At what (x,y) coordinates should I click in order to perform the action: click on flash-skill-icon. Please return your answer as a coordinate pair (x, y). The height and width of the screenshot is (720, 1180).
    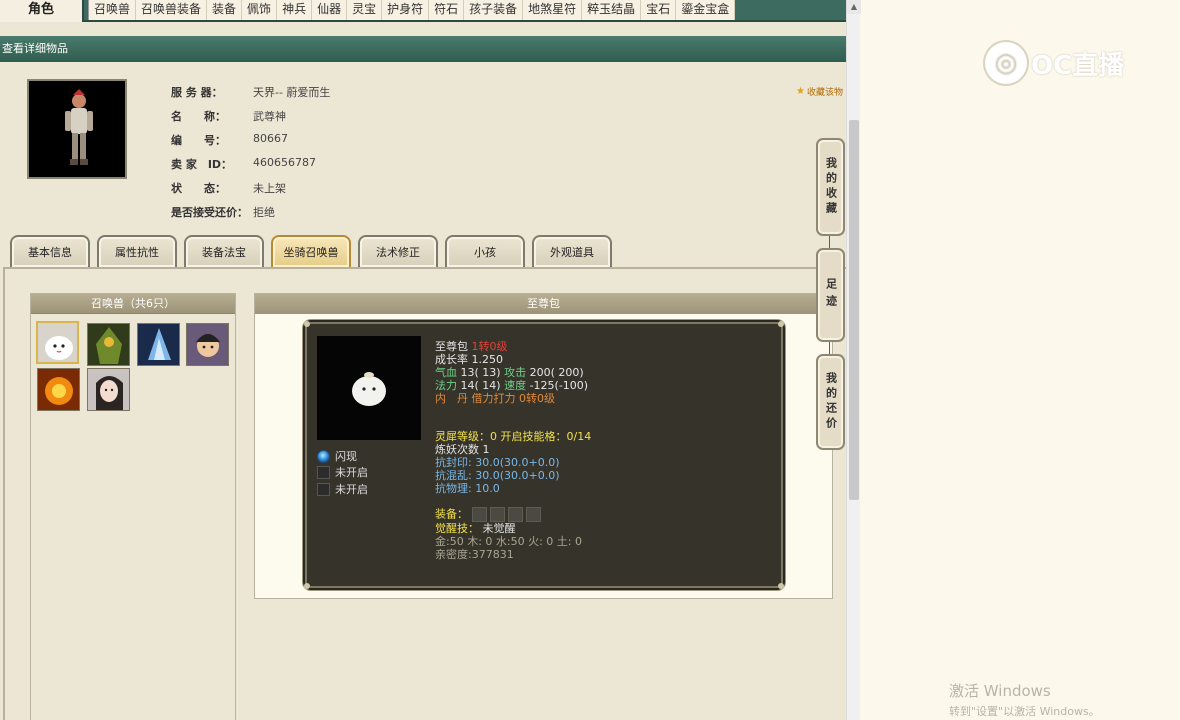
    Looking at the image, I should click on (323, 456).